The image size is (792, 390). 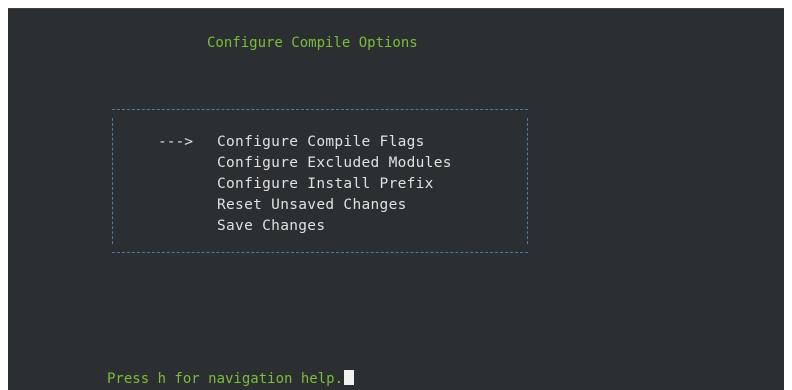 I want to click on menu-box-right-border, so click(x=527, y=181).